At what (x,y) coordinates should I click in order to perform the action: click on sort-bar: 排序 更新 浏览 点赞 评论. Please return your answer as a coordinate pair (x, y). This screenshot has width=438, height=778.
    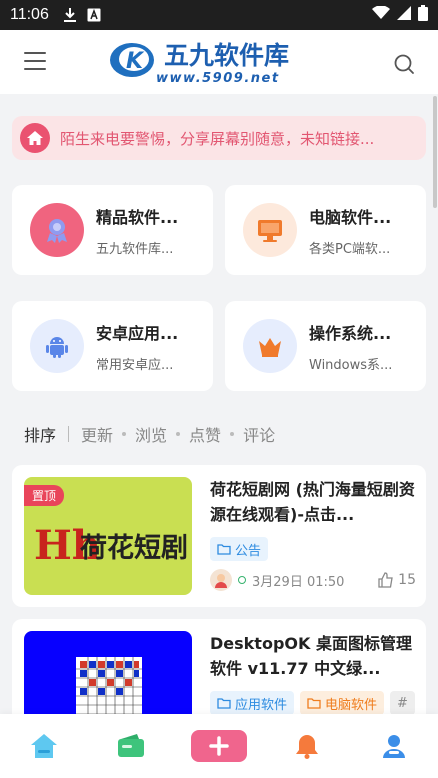
    Looking at the image, I should click on (149, 434).